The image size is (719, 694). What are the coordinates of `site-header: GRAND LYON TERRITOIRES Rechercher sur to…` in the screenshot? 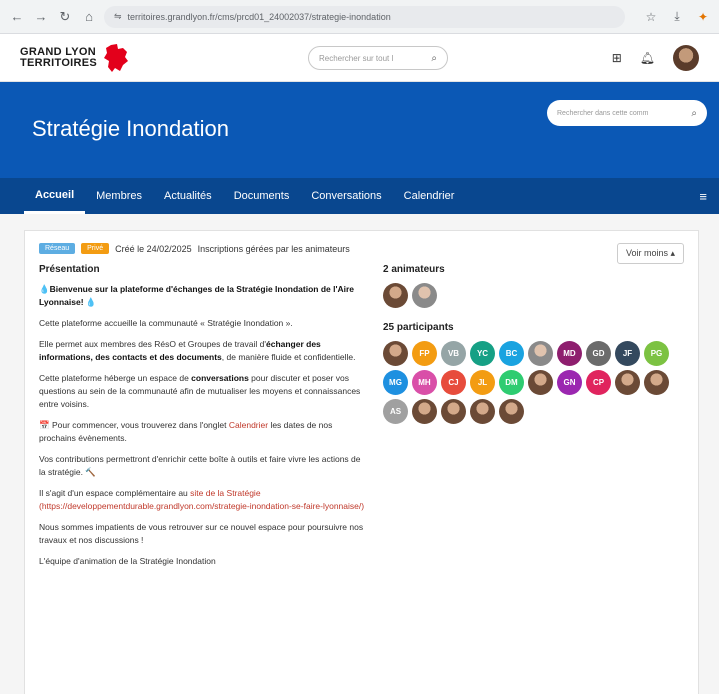 It's located at (359, 58).